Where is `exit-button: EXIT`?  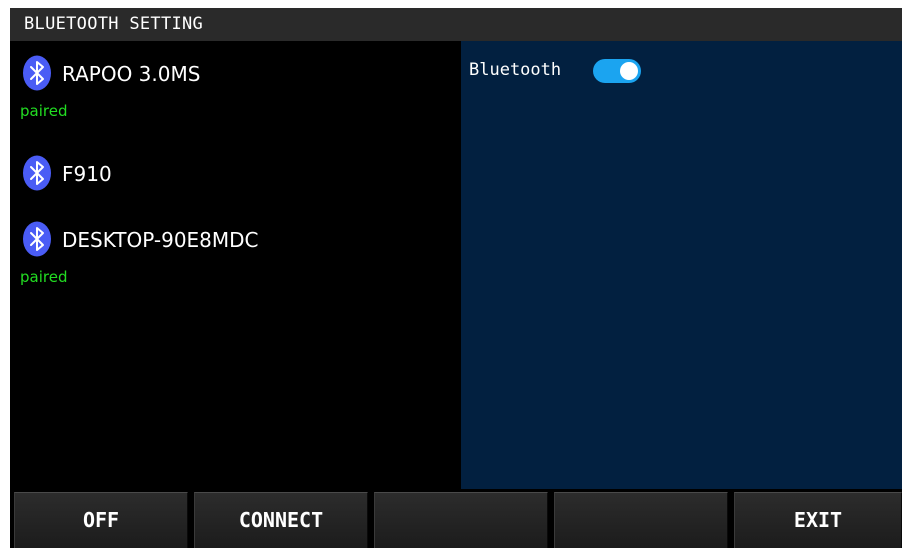
exit-button: EXIT is located at coordinates (818, 520).